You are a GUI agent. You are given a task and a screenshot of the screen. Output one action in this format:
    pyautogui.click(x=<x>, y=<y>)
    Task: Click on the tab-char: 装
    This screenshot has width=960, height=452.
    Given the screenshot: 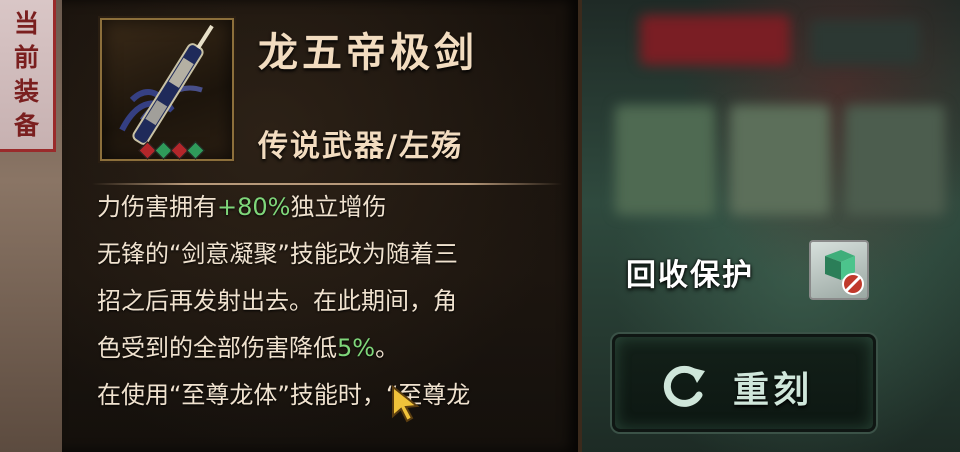 What is the action you would take?
    pyautogui.click(x=26, y=91)
    